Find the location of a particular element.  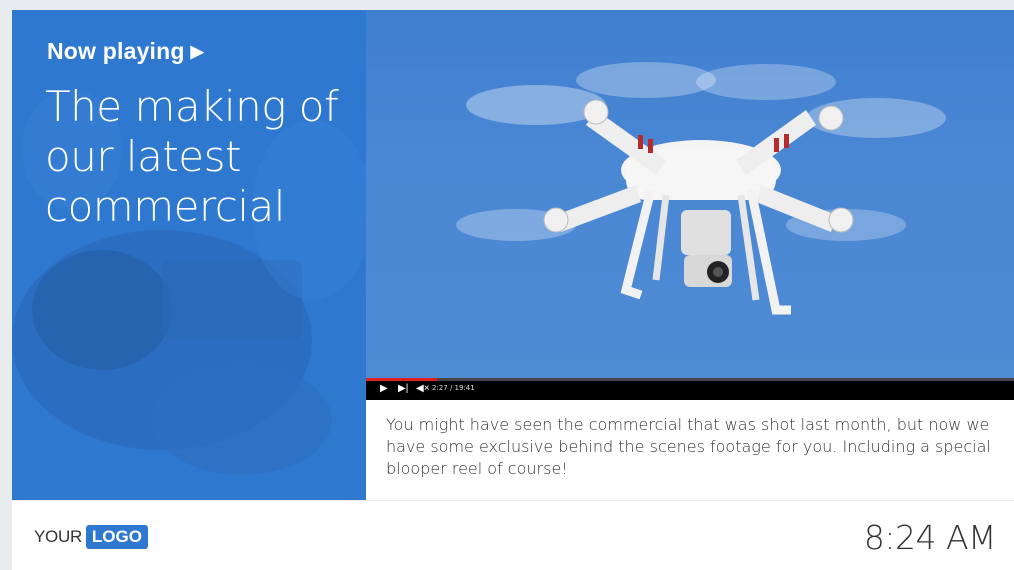

skip-next-icon: ▶| is located at coordinates (403, 389).